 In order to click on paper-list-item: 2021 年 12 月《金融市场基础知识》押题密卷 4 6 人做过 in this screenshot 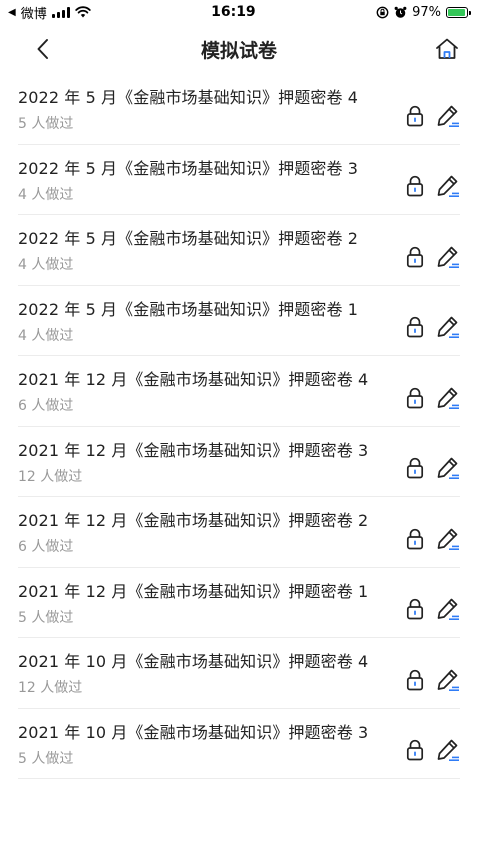, I will do `click(239, 391)`.